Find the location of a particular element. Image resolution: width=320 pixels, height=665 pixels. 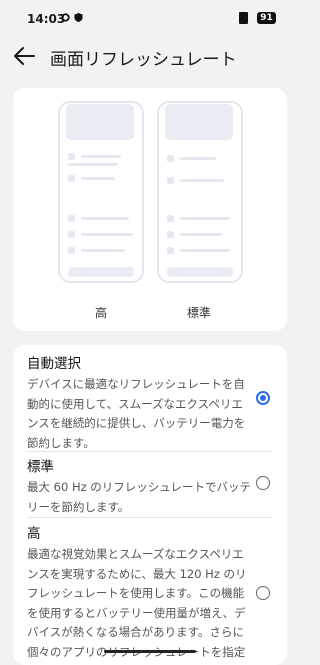

radio-high is located at coordinates (263, 593).